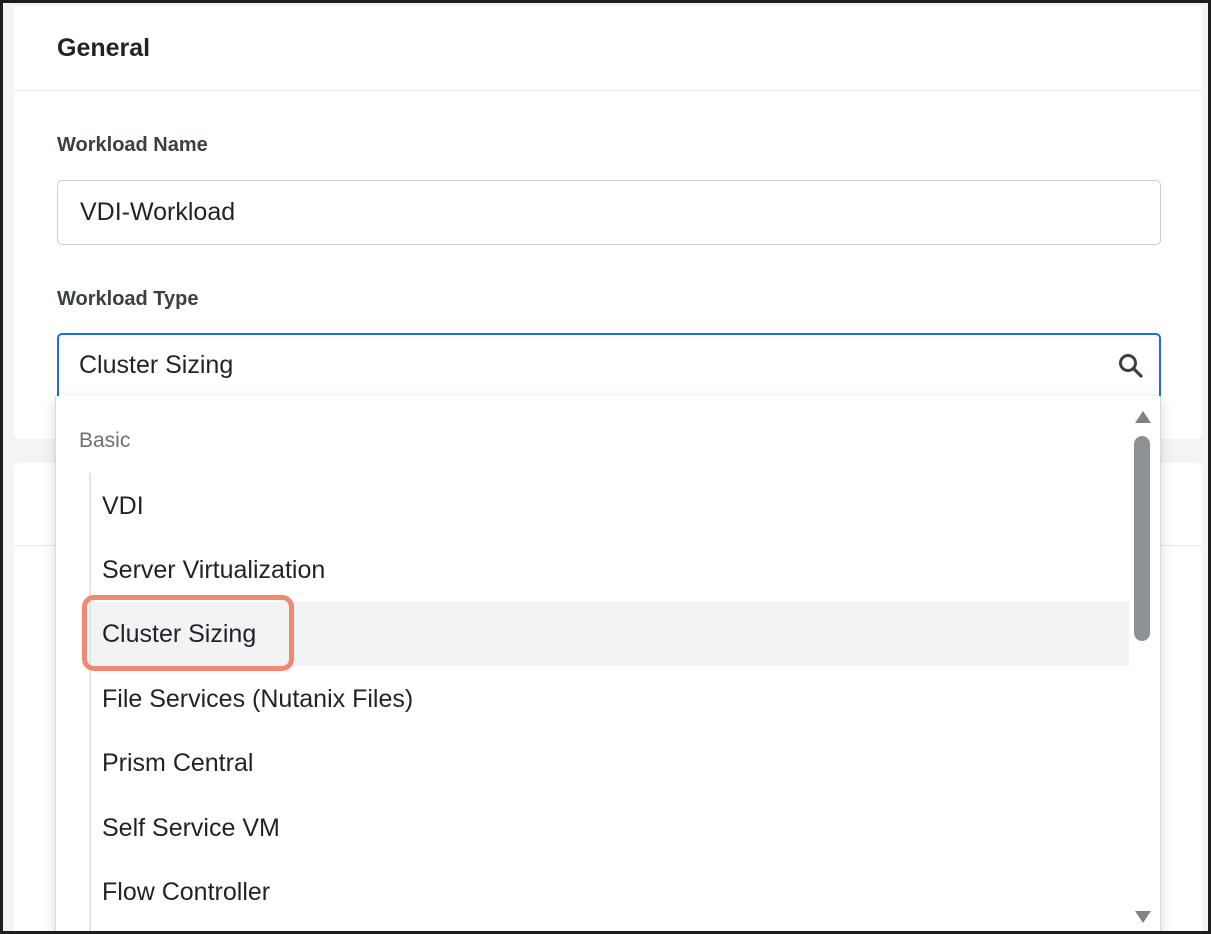 The image size is (1211, 934). Describe the element at coordinates (610, 570) in the screenshot. I see `option-server-virtualization: Server Virtualization` at that location.